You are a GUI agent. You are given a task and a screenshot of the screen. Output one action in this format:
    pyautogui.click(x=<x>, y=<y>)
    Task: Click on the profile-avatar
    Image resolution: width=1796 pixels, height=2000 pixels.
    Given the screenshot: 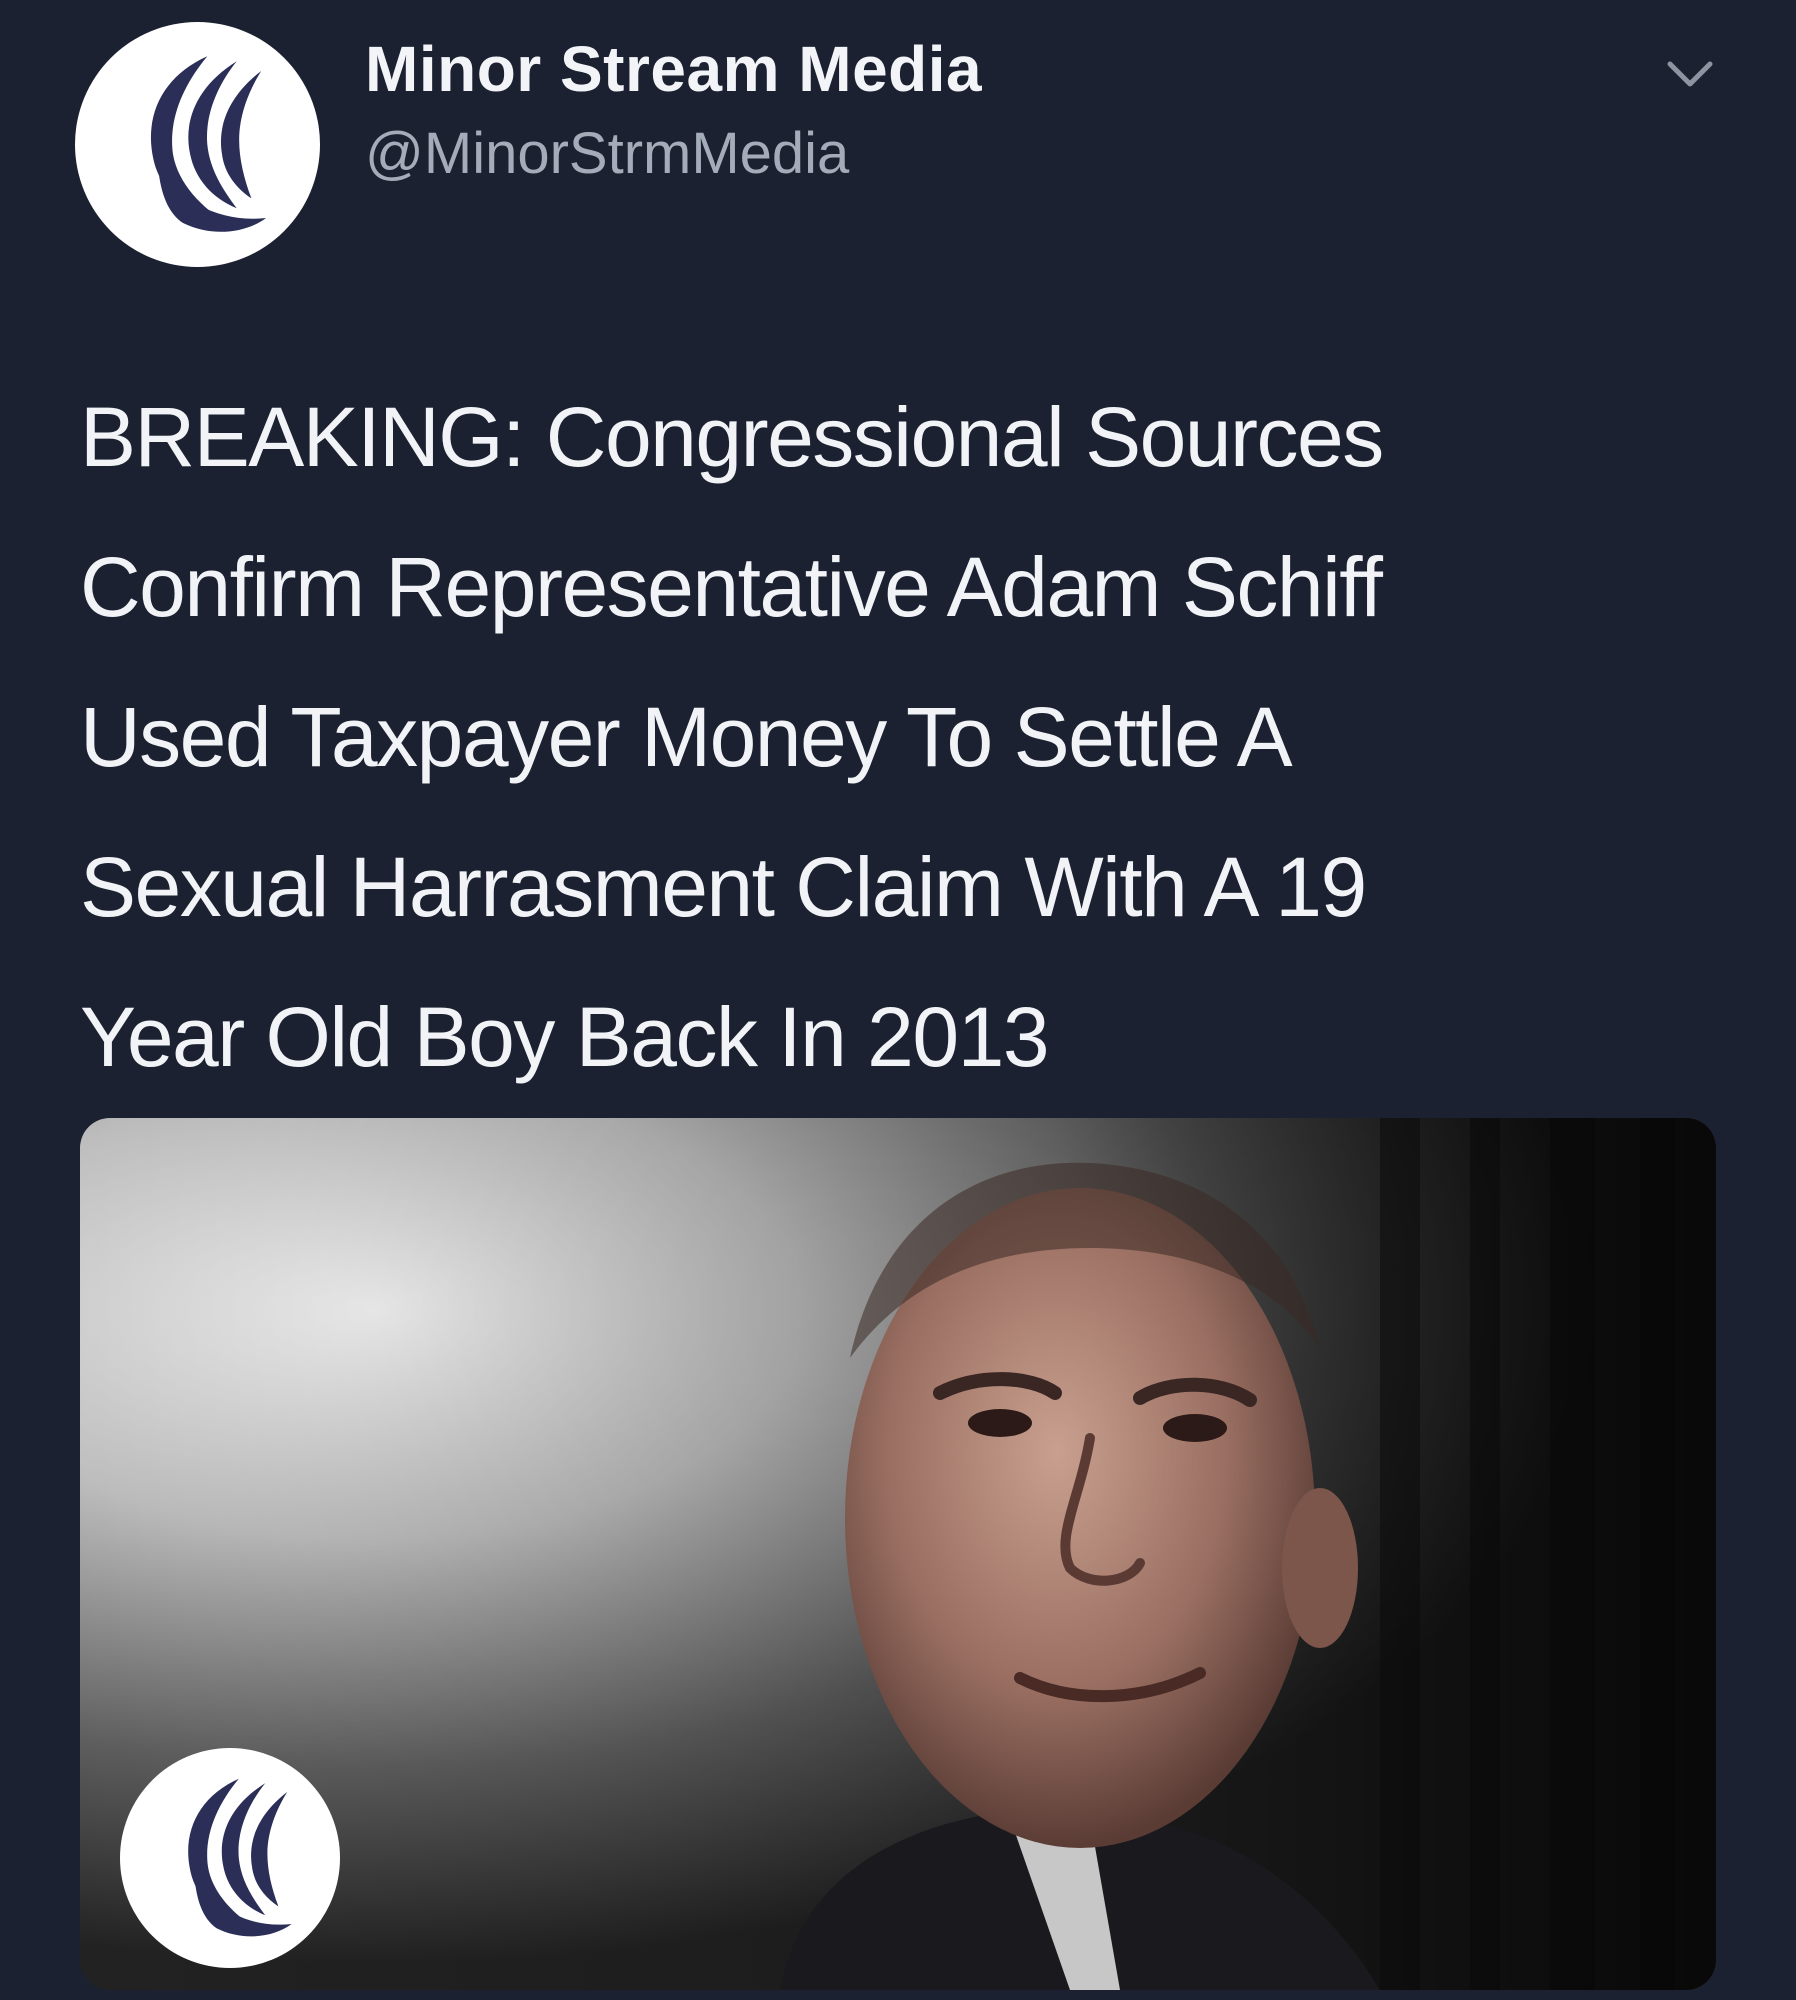 What is the action you would take?
    pyautogui.click(x=197, y=144)
    